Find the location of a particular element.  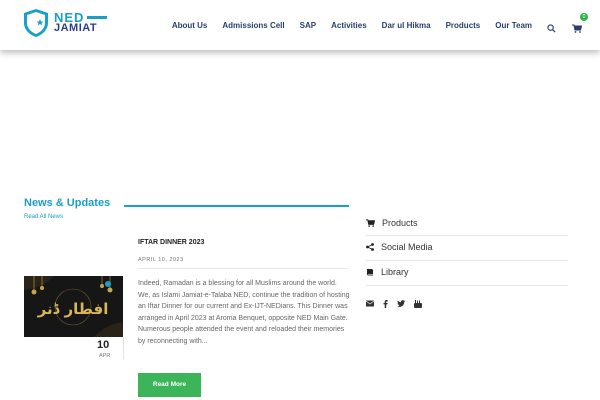

sidebar-item-label: Products is located at coordinates (400, 223).